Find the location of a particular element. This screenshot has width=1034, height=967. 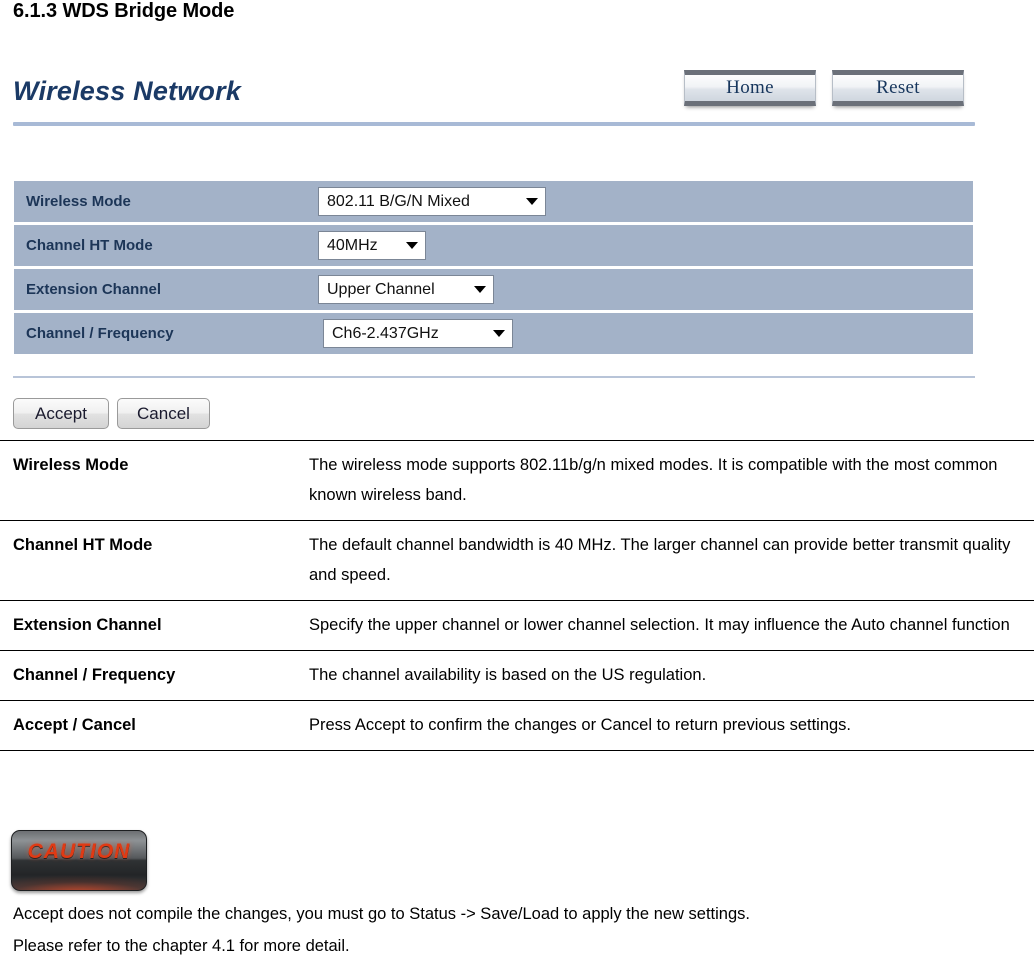

form-actions-divider is located at coordinates (494, 377).